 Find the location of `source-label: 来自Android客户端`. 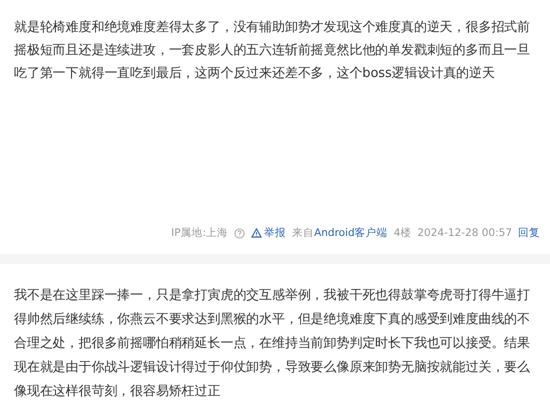

source-label: 来自Android客户端 is located at coordinates (340, 233).